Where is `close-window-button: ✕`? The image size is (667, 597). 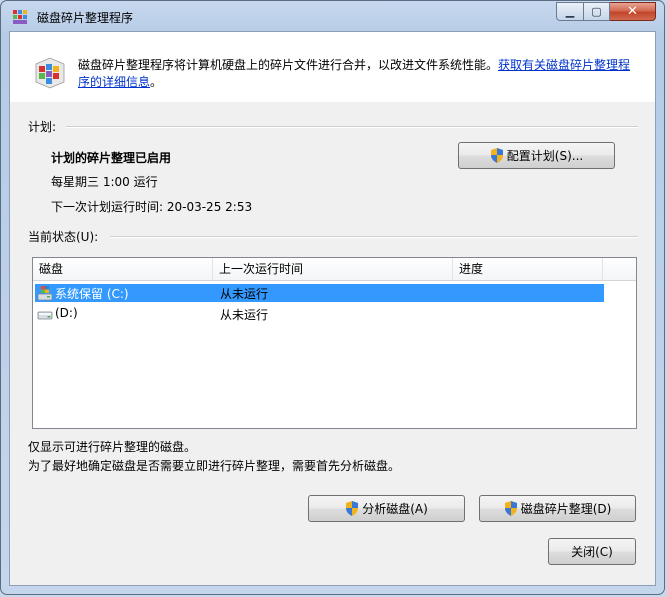
close-window-button: ✕ is located at coordinates (633, 11).